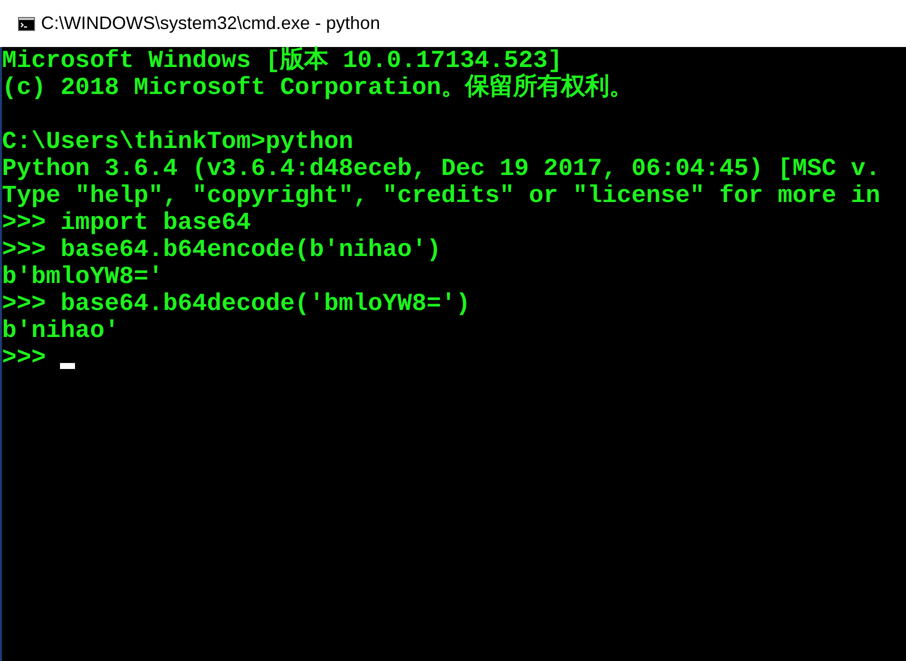 This screenshot has width=906, height=661. Describe the element at coordinates (318, 88) in the screenshot. I see `console-line: (c) 2018 Microsoft Corporation。保留所有权利。` at that location.